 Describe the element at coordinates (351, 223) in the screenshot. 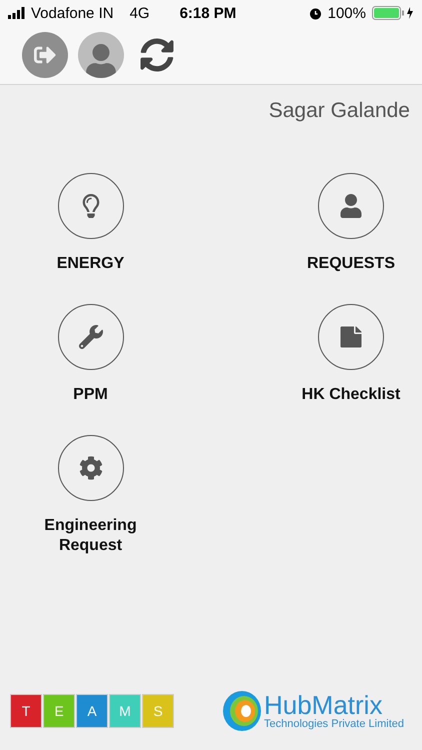

I see `menu-tile: REQUESTS` at that location.